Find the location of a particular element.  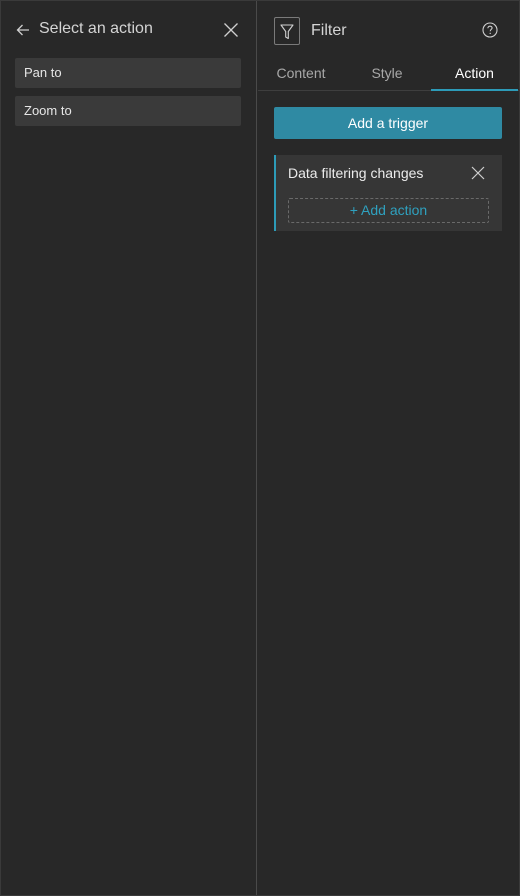

tab-style: Style is located at coordinates (387, 73).